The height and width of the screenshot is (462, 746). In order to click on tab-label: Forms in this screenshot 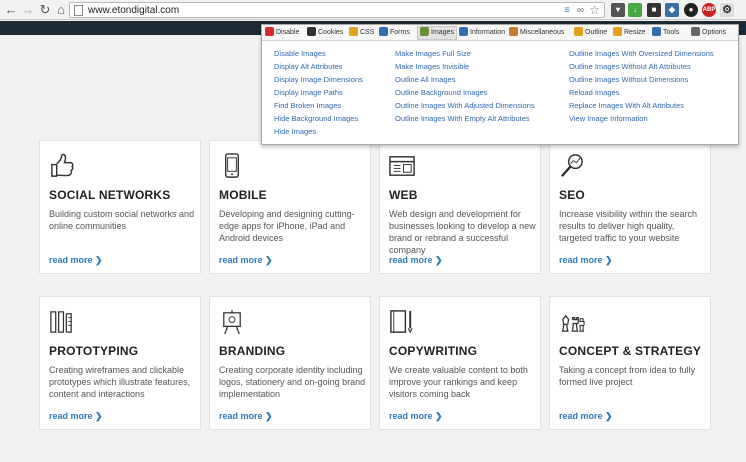, I will do `click(400, 32)`.